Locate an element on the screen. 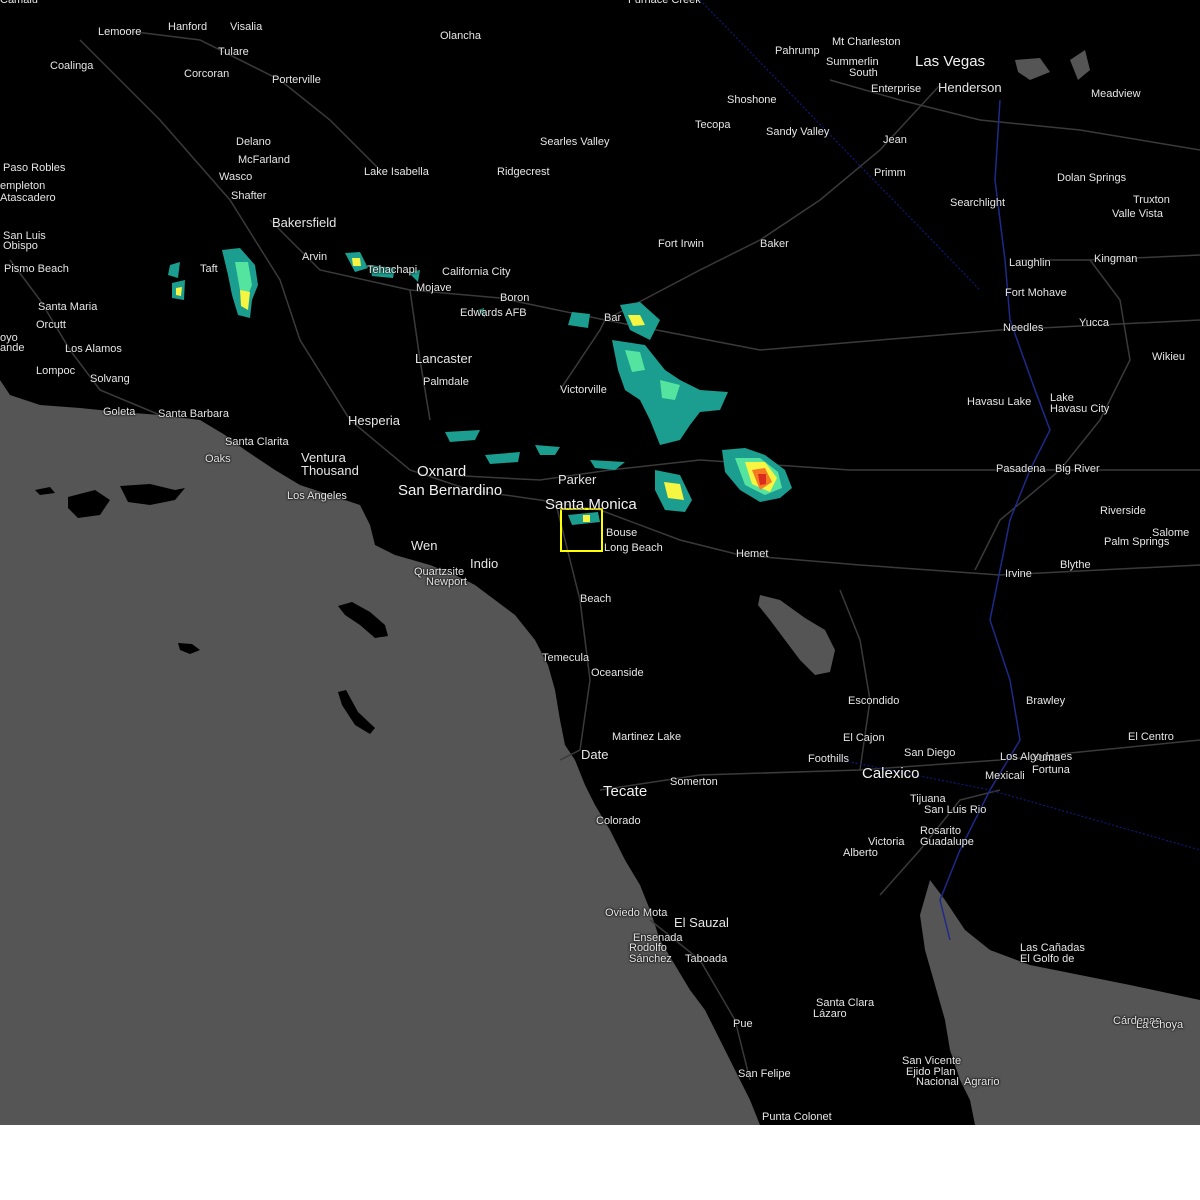 The width and height of the screenshot is (1200, 1200). city-label: Santa Barbara is located at coordinates (193, 414).